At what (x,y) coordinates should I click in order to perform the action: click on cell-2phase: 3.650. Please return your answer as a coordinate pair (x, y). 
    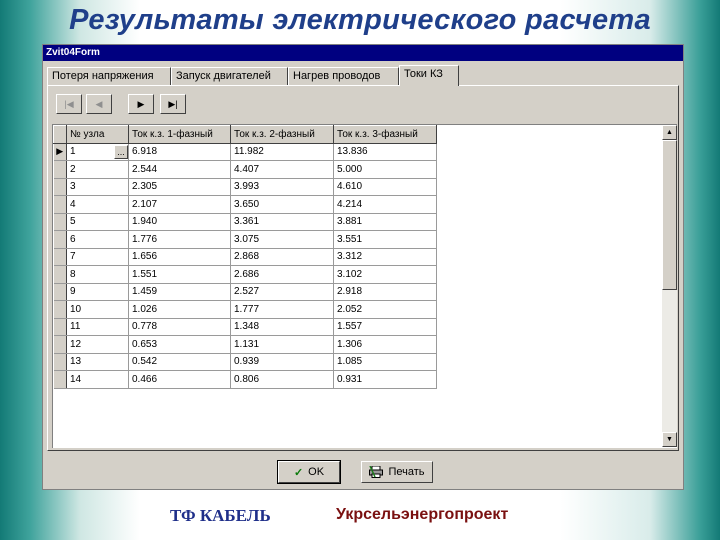
    Looking at the image, I should click on (282, 204).